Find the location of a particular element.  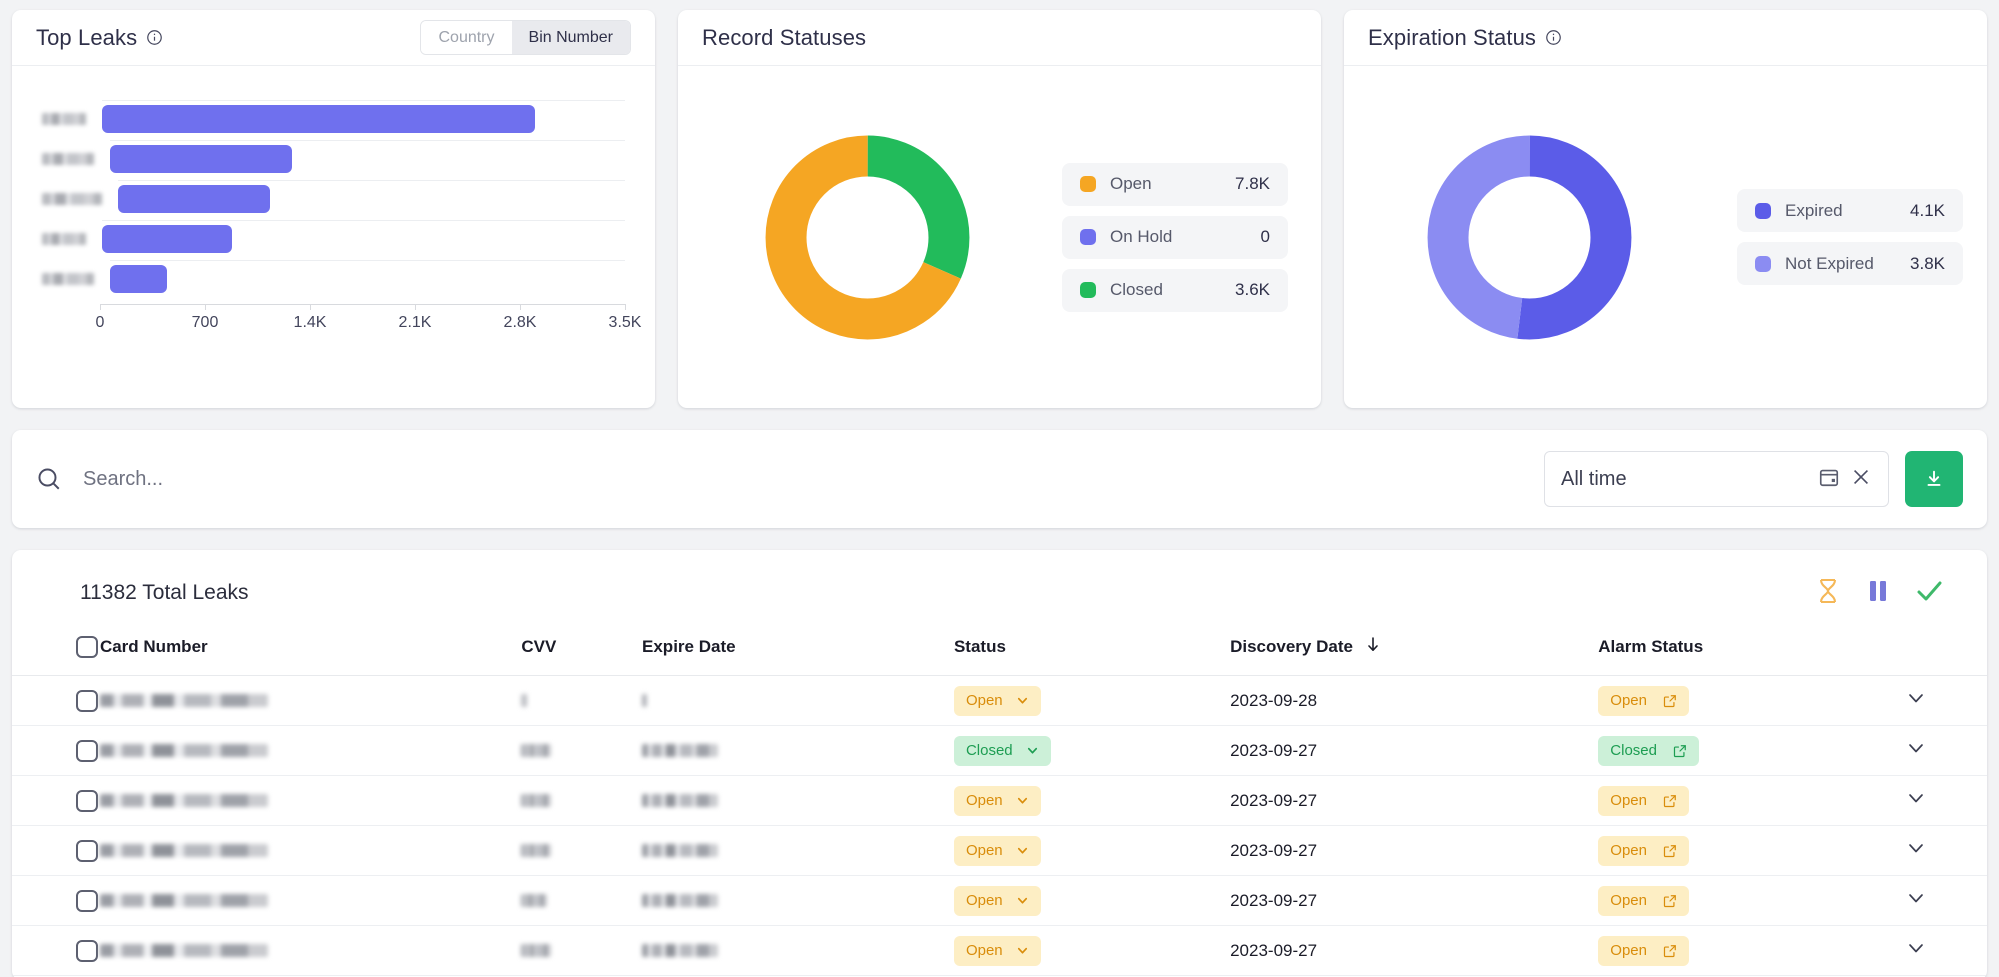

column-header-cvv: CVV is located at coordinates (582, 656).